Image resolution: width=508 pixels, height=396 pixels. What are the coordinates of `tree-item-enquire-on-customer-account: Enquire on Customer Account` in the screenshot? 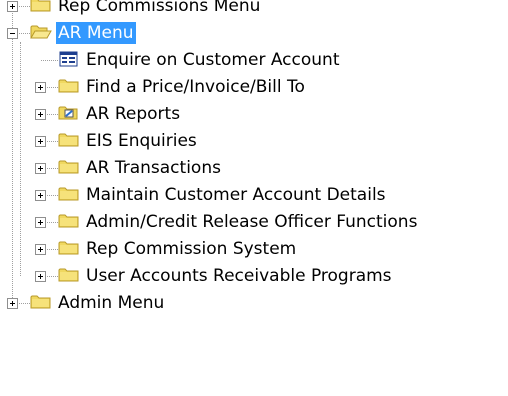 It's located at (254, 60).